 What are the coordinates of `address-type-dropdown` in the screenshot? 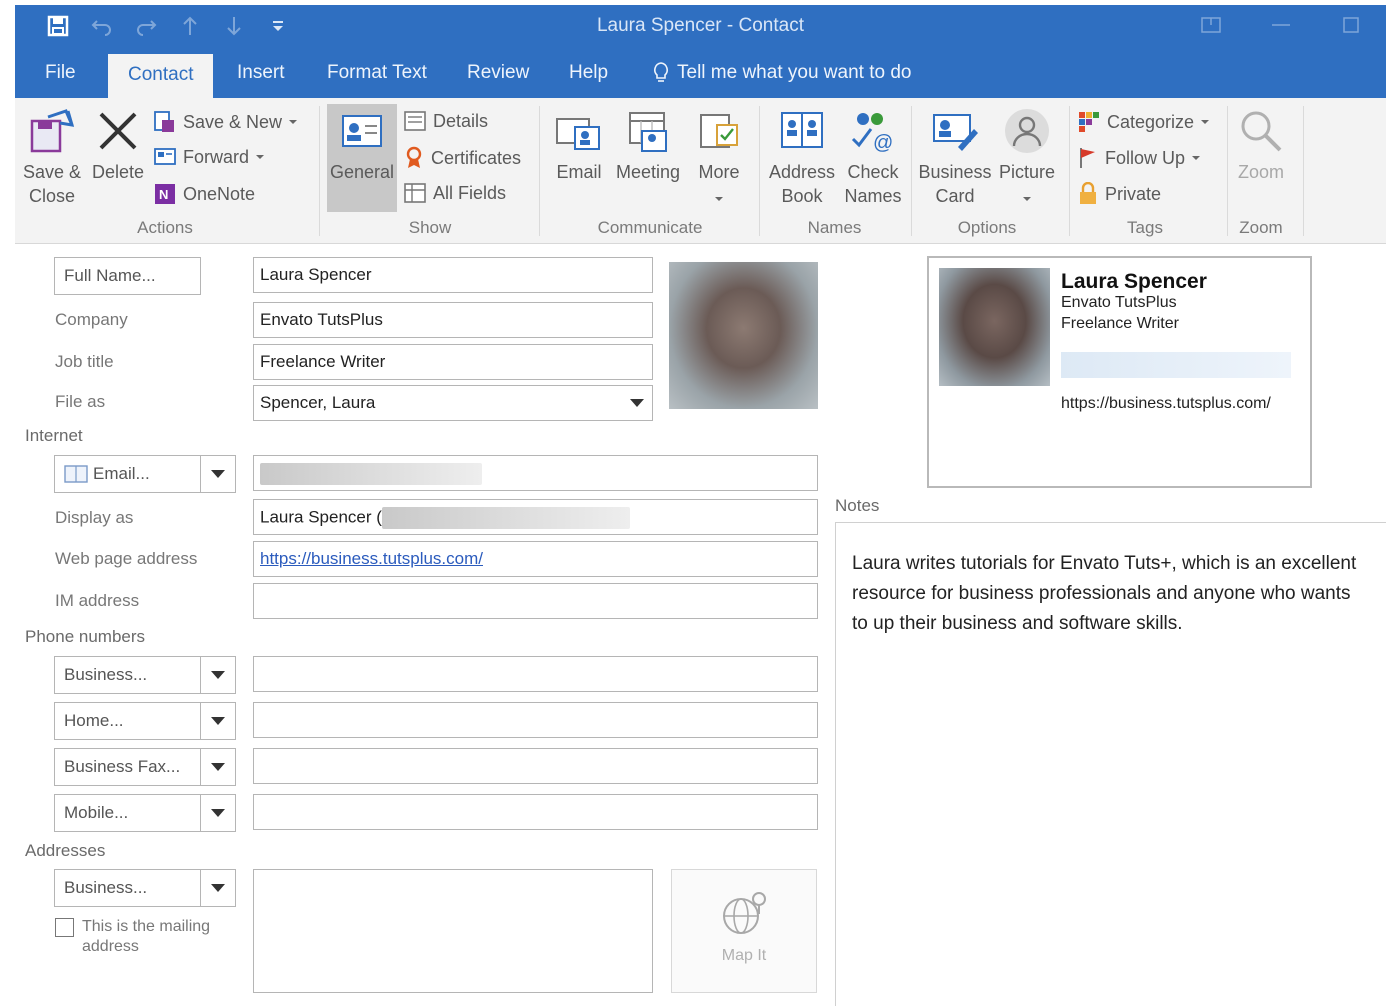 It's located at (218, 888).